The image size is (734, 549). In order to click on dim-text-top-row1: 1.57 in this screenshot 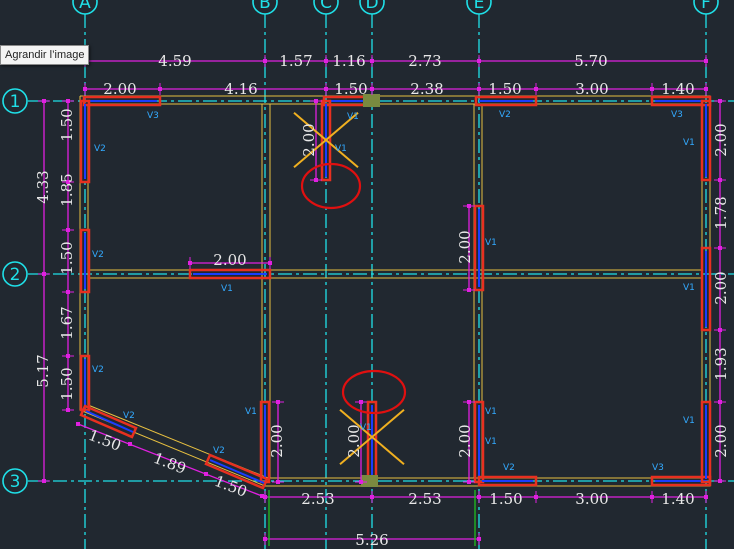, I will do `click(295, 61)`.